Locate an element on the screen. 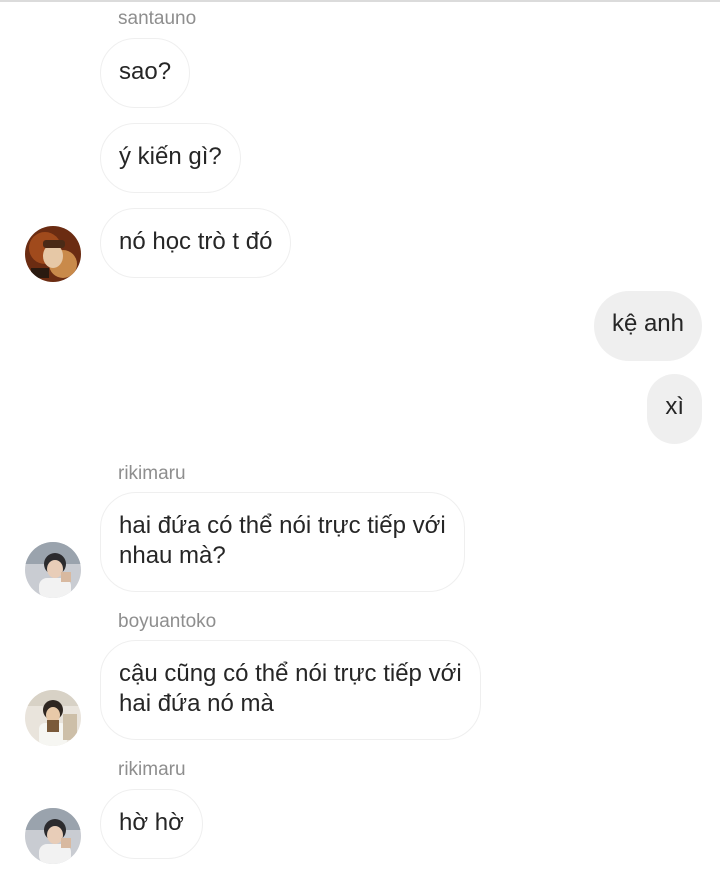 This screenshot has height=875, width=720. message-text: sao? is located at coordinates (145, 71).